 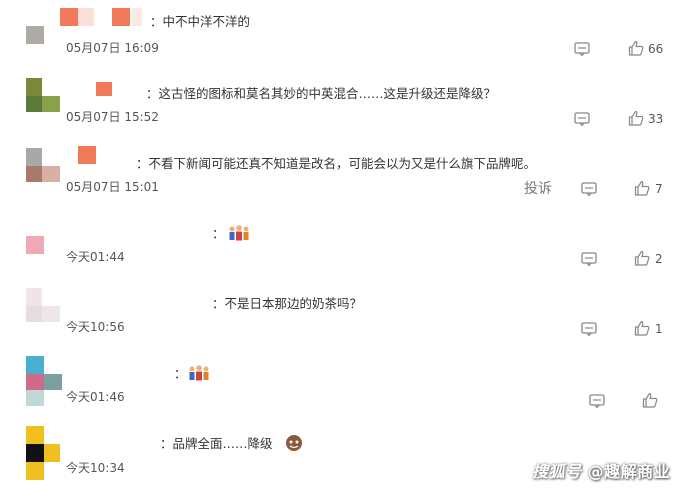 I want to click on comment-time: 05月07日 15:52, so click(x=112, y=117).